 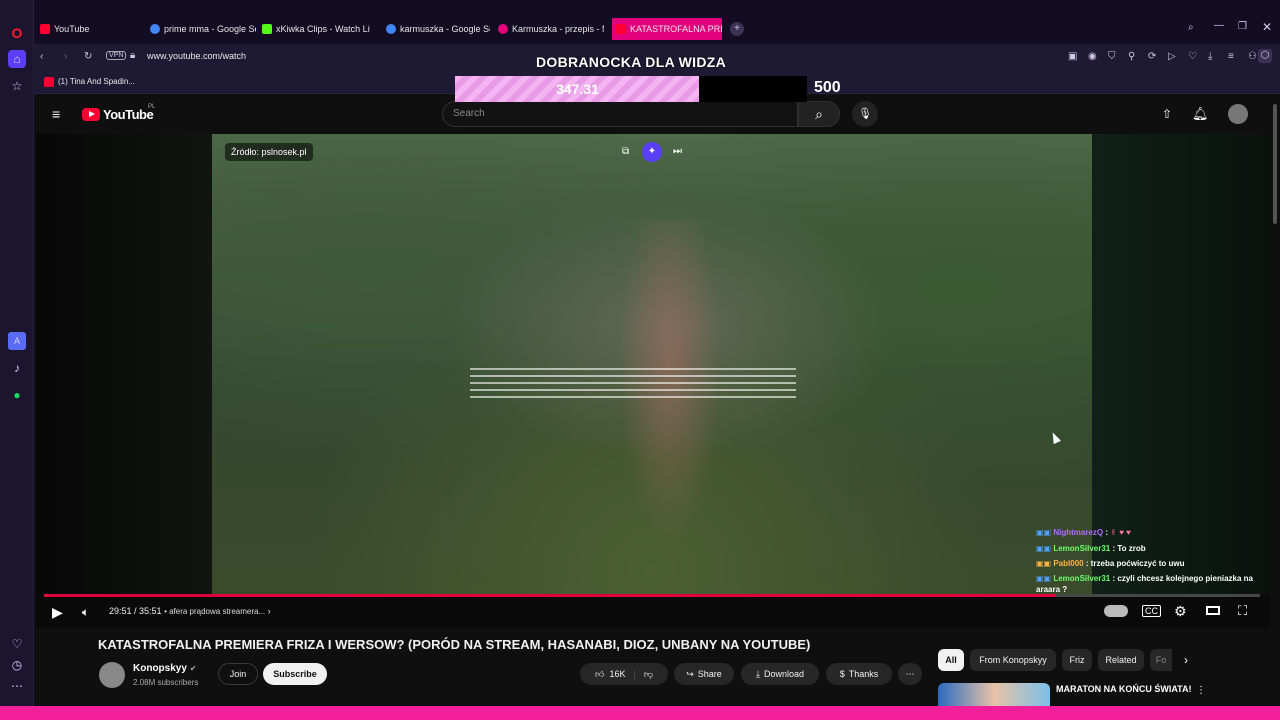 What do you see at coordinates (1200, 114) in the screenshot?
I see `notifications-bell-icon: 🔔︎` at bounding box center [1200, 114].